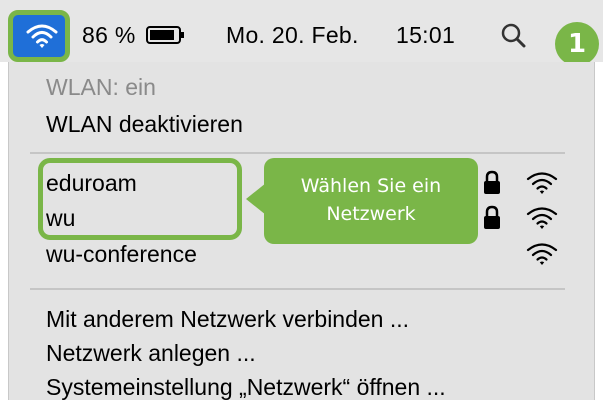  What do you see at coordinates (371, 201) in the screenshot?
I see `instruction-callout: Wählen Sie ein Netzwerk` at bounding box center [371, 201].